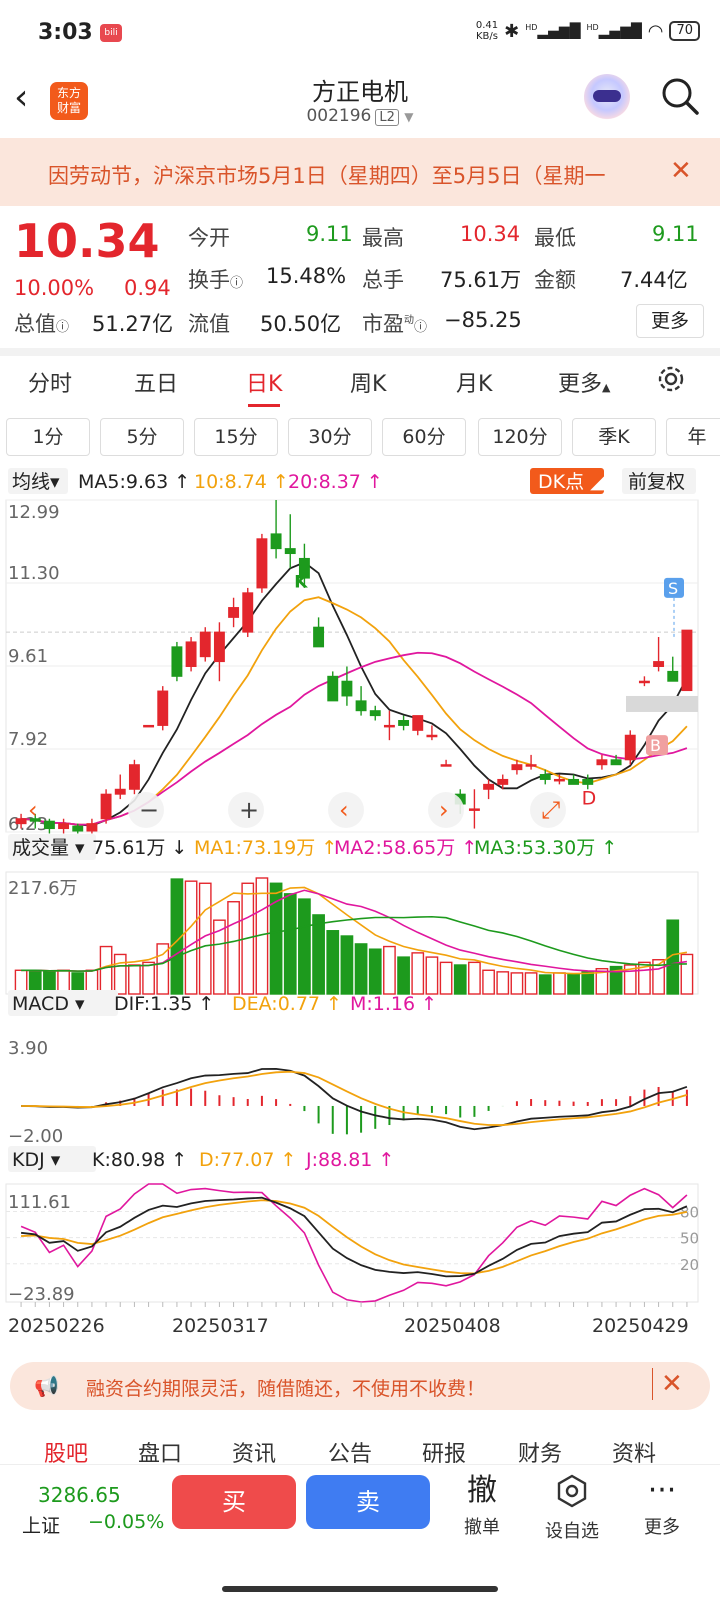  What do you see at coordinates (329, 234) in the screenshot?
I see `open-value: 9.11` at bounding box center [329, 234].